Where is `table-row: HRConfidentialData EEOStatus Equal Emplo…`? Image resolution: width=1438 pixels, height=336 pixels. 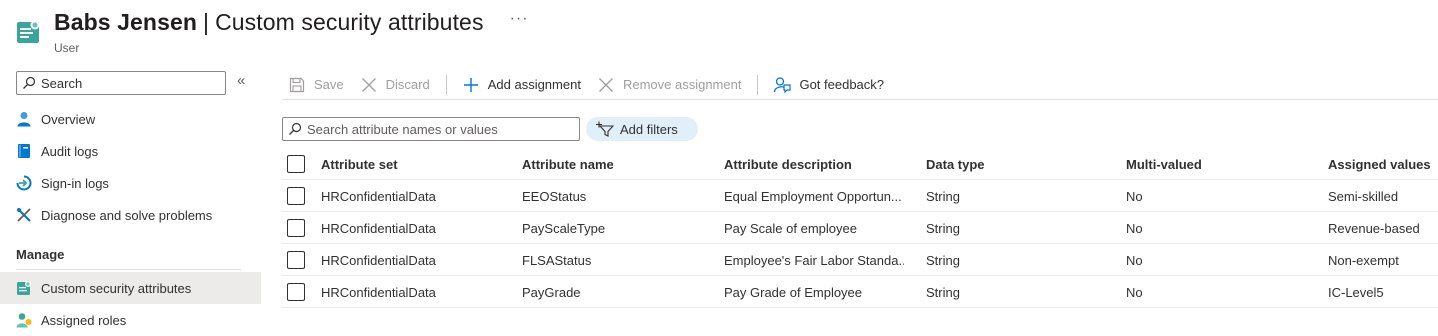
table-row: HRConfidentialData EEOStatus Equal Emplo… is located at coordinates (860, 196).